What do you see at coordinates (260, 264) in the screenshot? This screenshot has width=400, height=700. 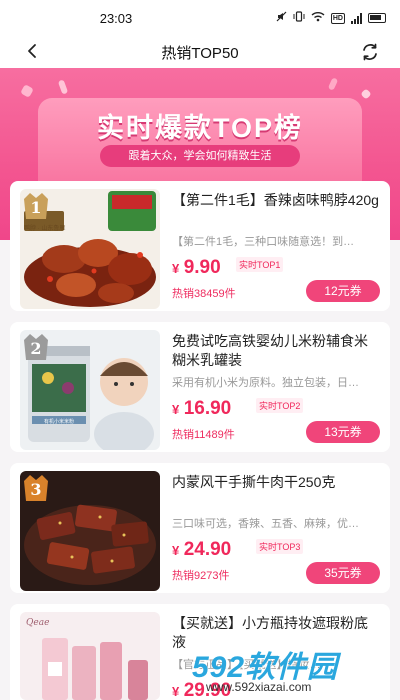 I see `rank-tag: 实时TOP1` at bounding box center [260, 264].